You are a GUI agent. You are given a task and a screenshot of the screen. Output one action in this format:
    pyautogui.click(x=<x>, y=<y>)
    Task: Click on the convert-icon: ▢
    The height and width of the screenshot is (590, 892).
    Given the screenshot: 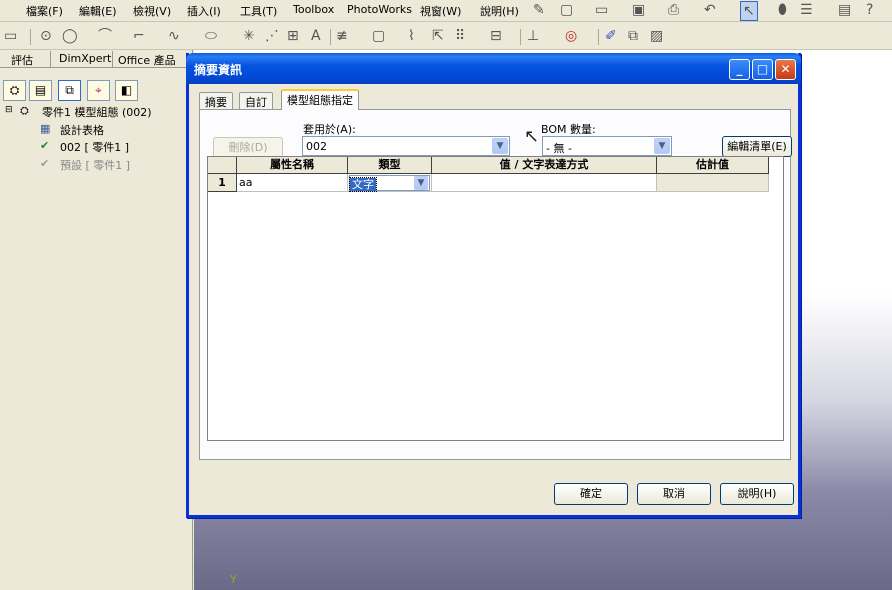 What is the action you would take?
    pyautogui.click(x=378, y=36)
    